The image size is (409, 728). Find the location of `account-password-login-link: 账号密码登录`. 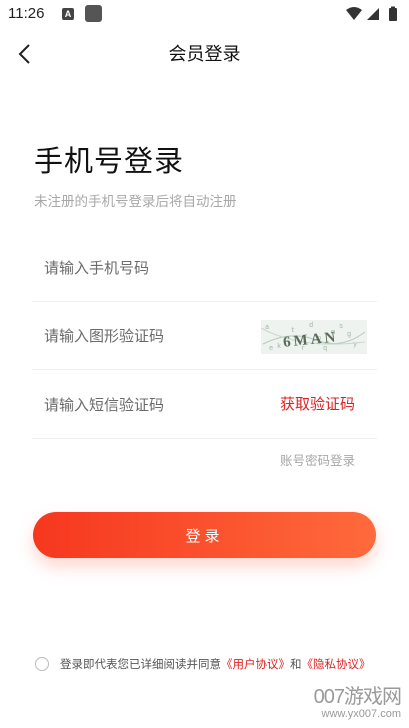

account-password-login-link: 账号密码登录 is located at coordinates (317, 459).